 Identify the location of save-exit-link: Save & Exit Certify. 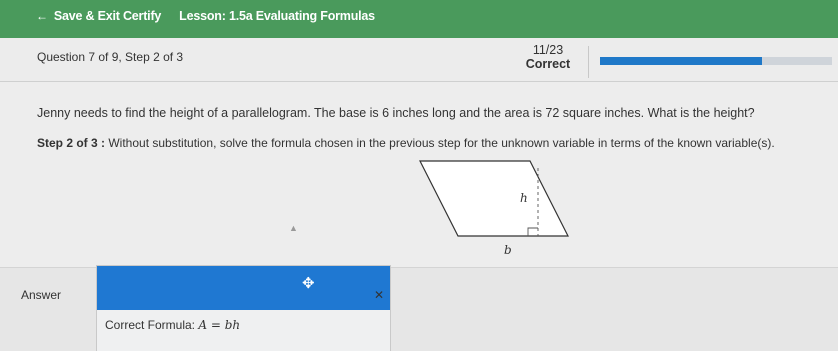
(108, 16).